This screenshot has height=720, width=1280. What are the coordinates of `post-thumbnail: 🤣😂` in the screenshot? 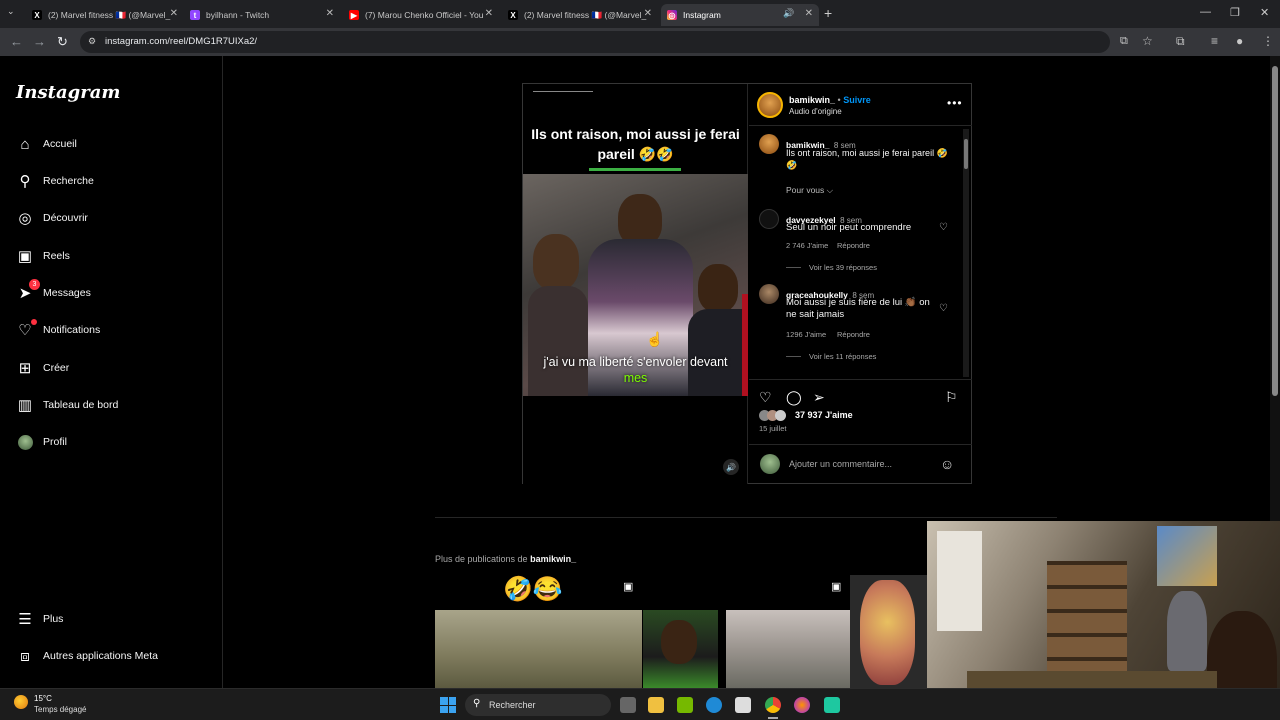 It's located at (538, 631).